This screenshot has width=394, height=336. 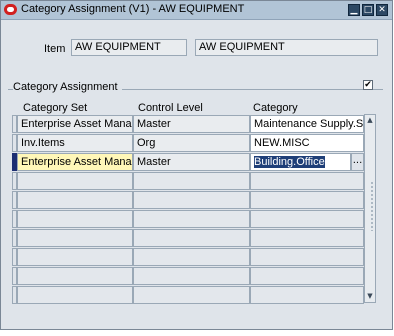 I want to click on category-cell: Maintenance Supply.Su, so click(x=307, y=124).